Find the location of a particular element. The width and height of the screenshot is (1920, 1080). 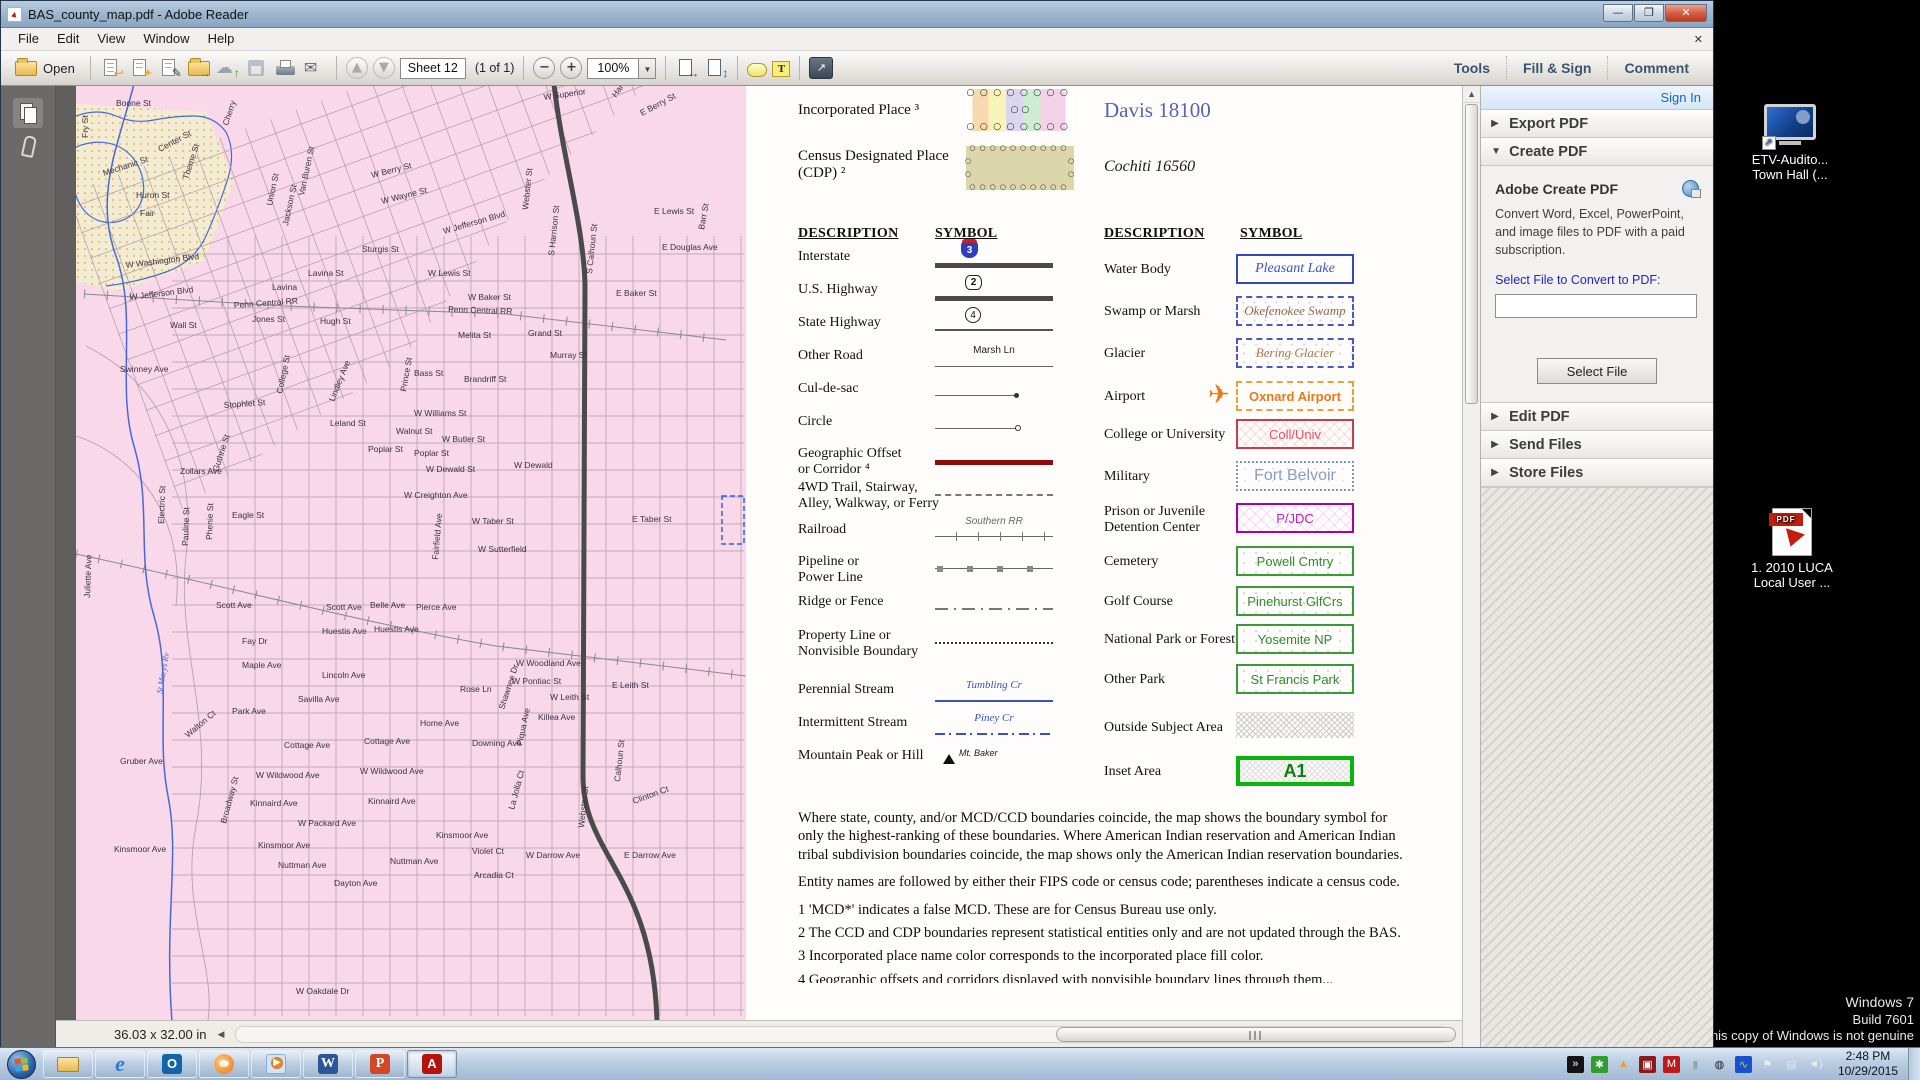

menu-file: File is located at coordinates (28, 38).